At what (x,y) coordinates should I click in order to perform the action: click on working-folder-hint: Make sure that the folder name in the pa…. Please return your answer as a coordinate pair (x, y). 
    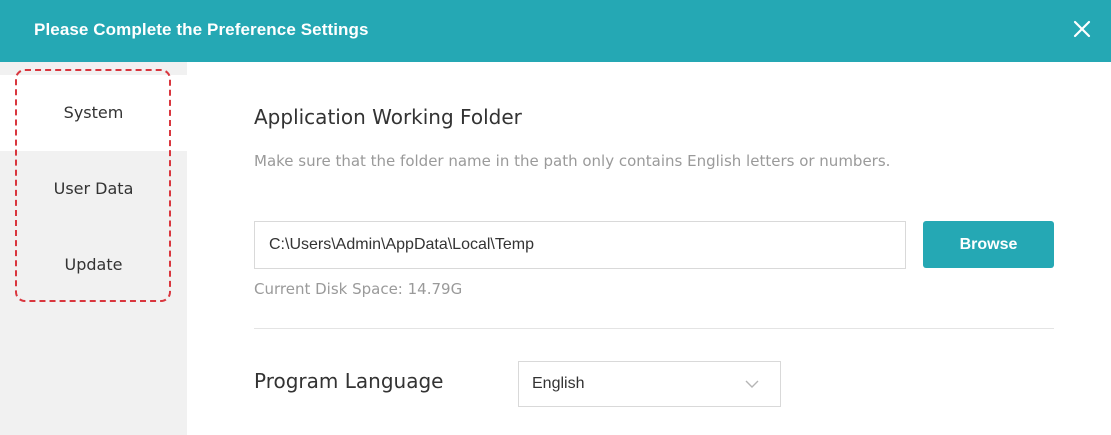
    Looking at the image, I should click on (572, 161).